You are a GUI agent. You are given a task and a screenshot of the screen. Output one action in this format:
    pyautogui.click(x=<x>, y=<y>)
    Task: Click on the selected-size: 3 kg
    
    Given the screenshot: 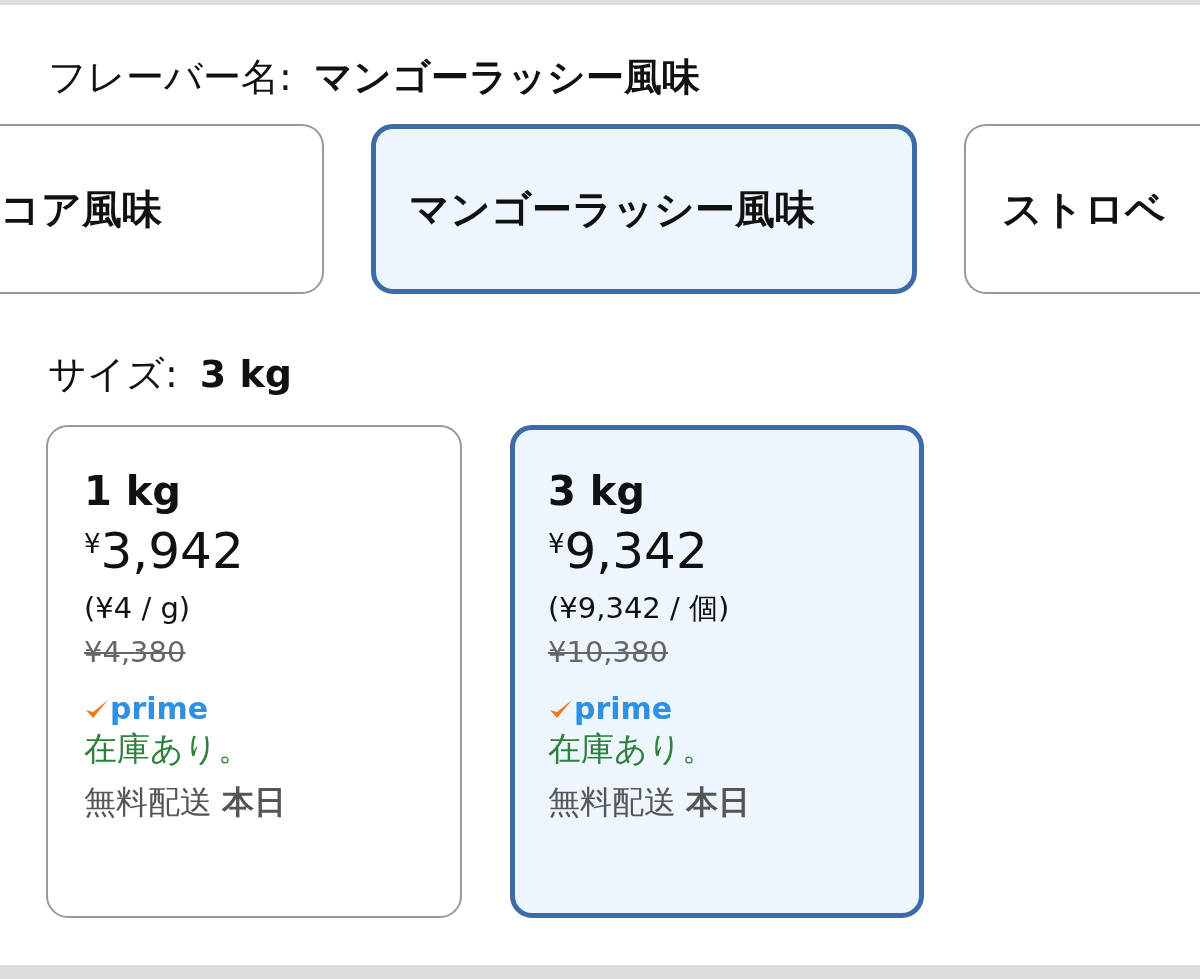 What is the action you would take?
    pyautogui.click(x=245, y=374)
    